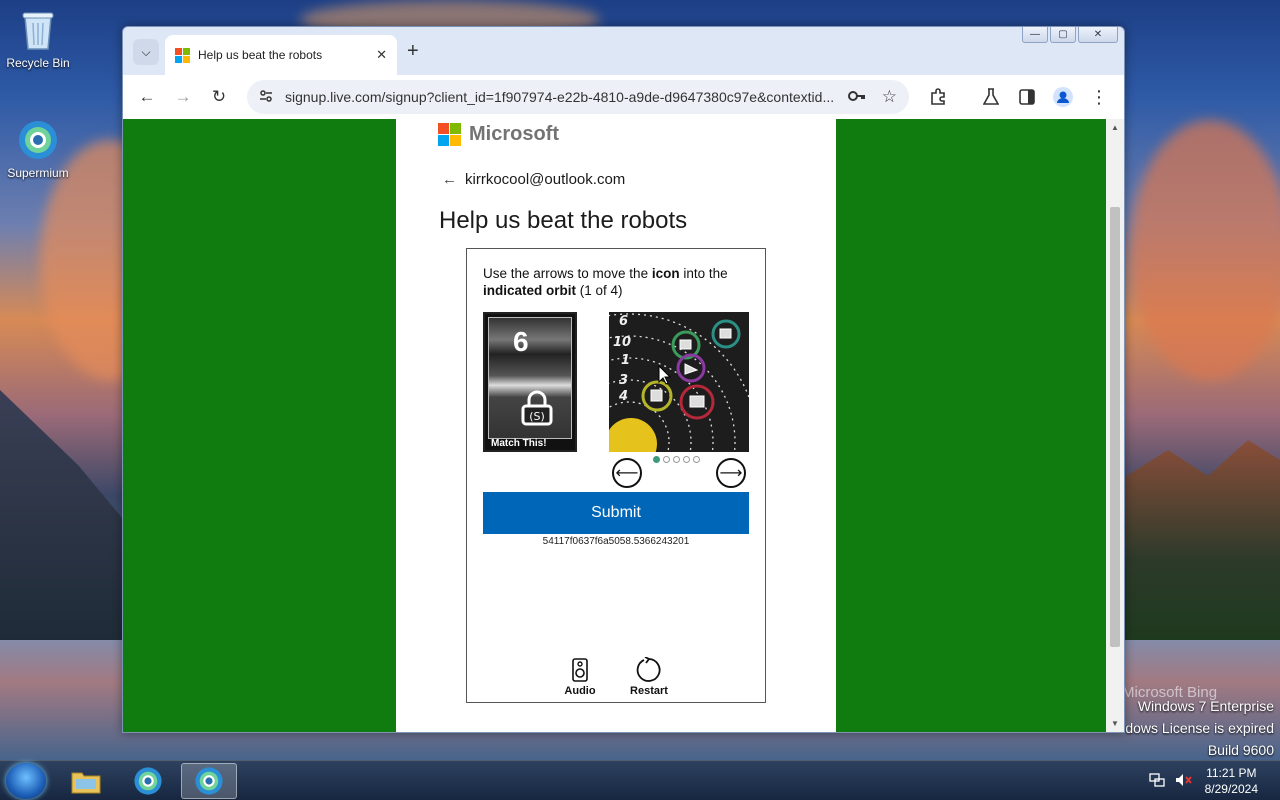  What do you see at coordinates (537, 416) in the screenshot?
I see `svg-text: (S)` at bounding box center [537, 416].